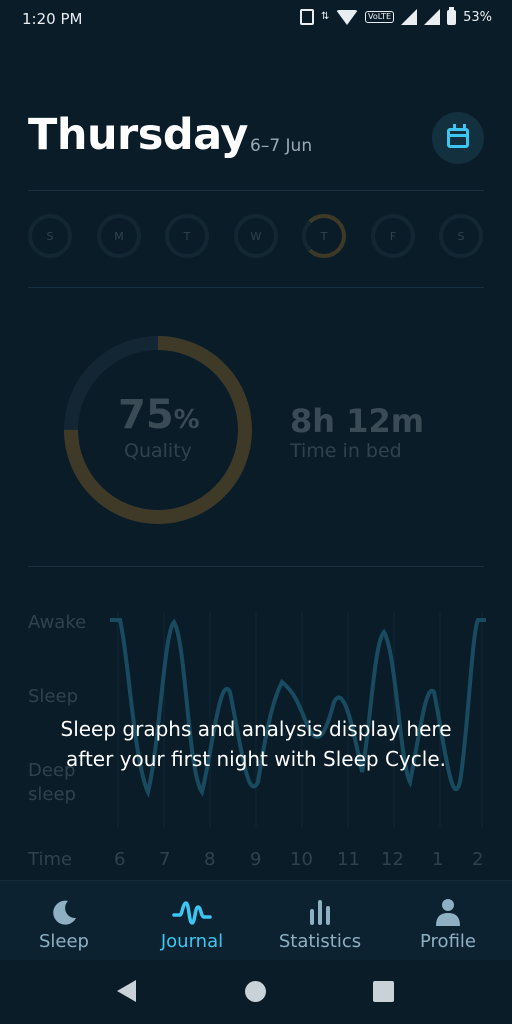  Describe the element at coordinates (324, 236) in the screenshot. I see `week-day-thu: T` at that location.